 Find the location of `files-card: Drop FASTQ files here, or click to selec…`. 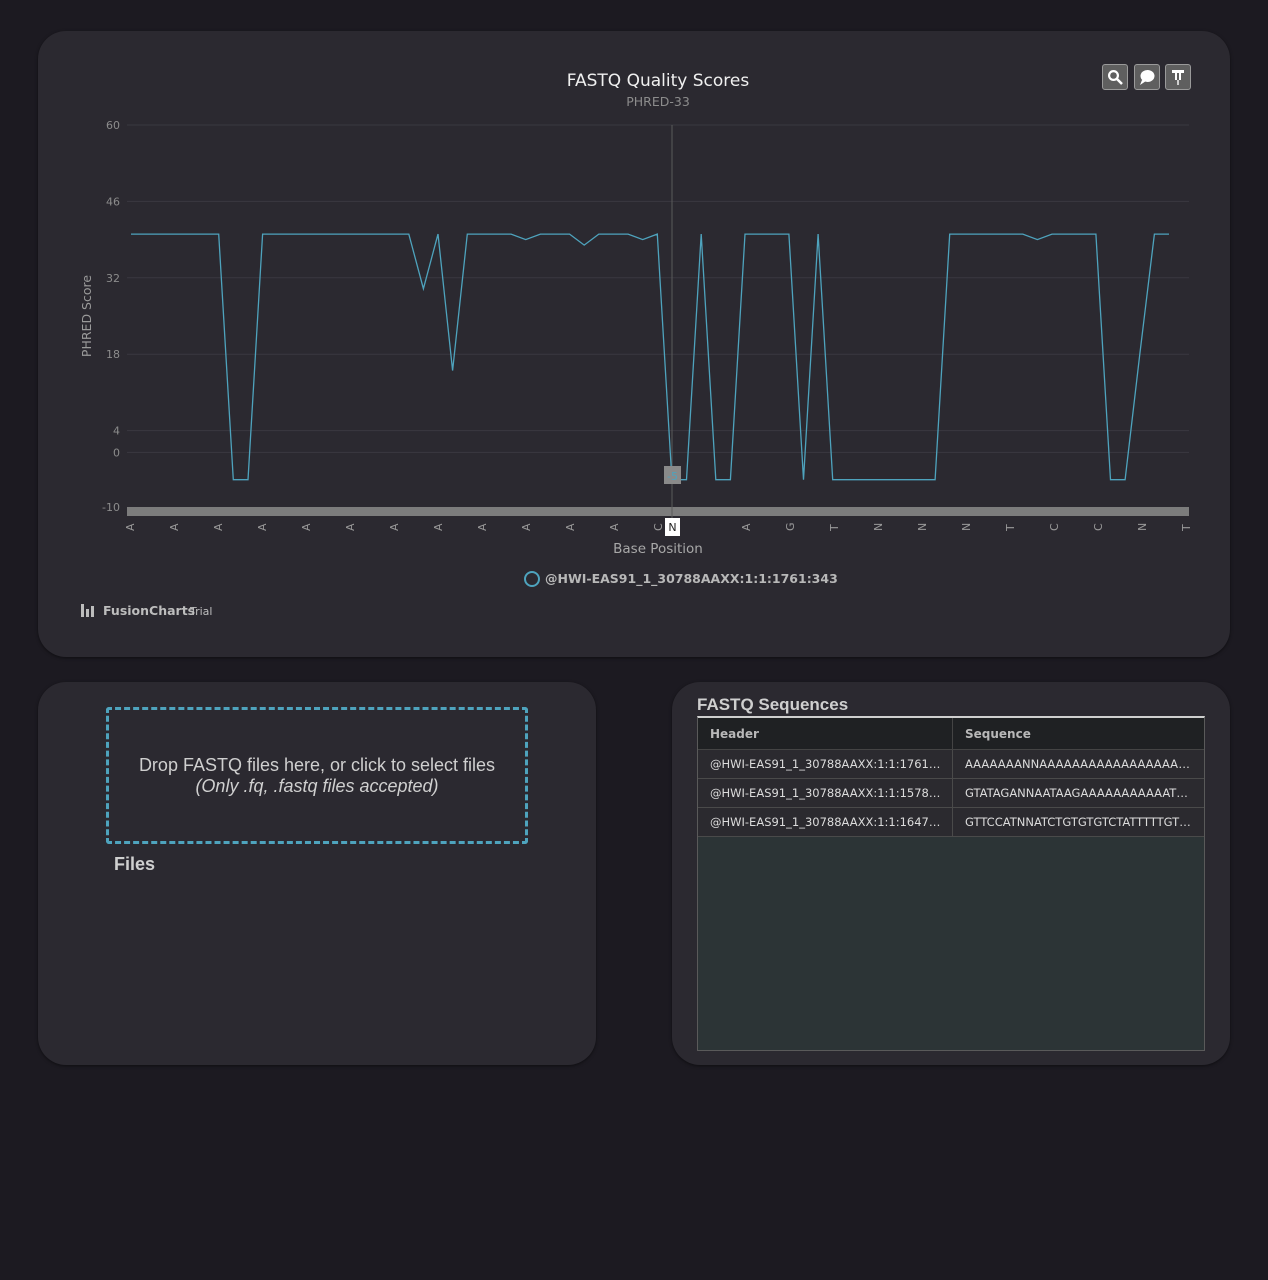

files-card: Drop FASTQ files here, or click to selec… is located at coordinates (317, 873).